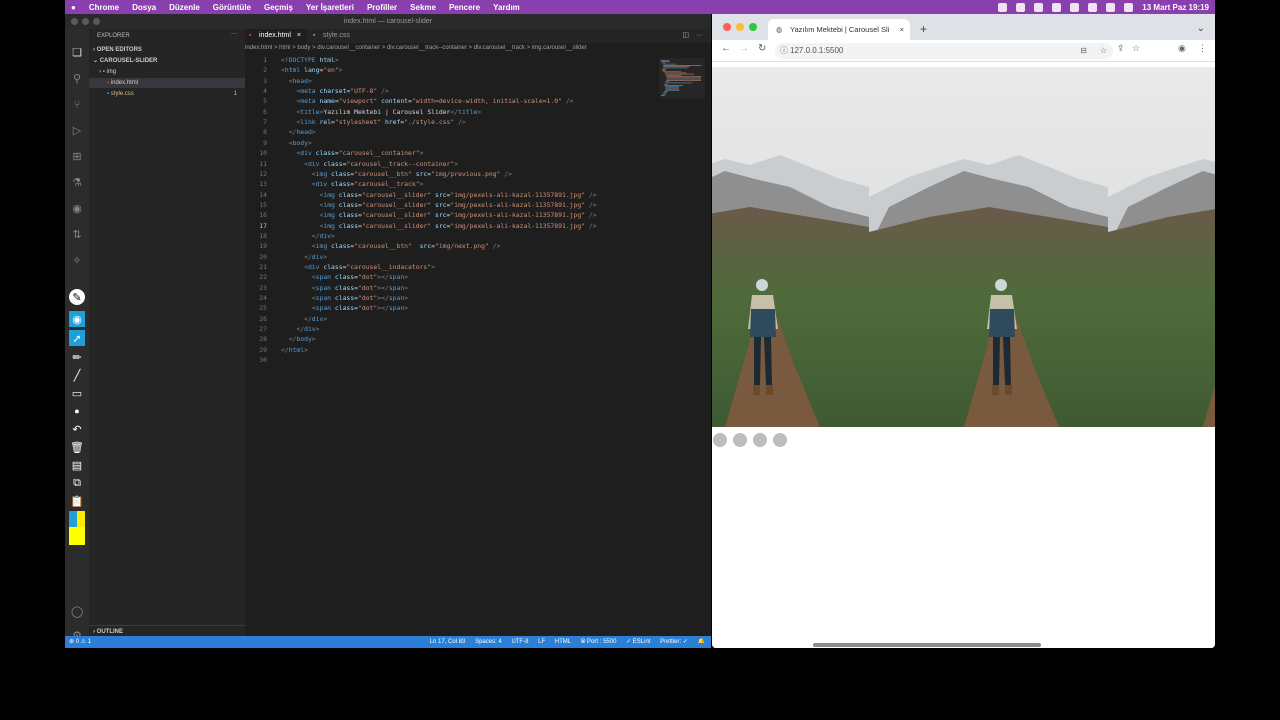  What do you see at coordinates (1175, 7) in the screenshot?
I see `menubar-clock: 13 Mart Paz 19:19` at bounding box center [1175, 7].